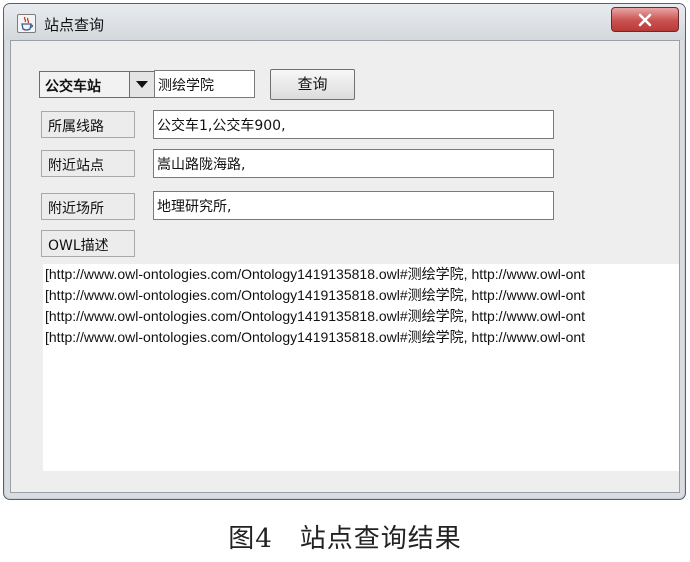 This screenshot has width=690, height=562. Describe the element at coordinates (353, 124) in the screenshot. I see `route-field: 公交车1,公交车900,` at that location.